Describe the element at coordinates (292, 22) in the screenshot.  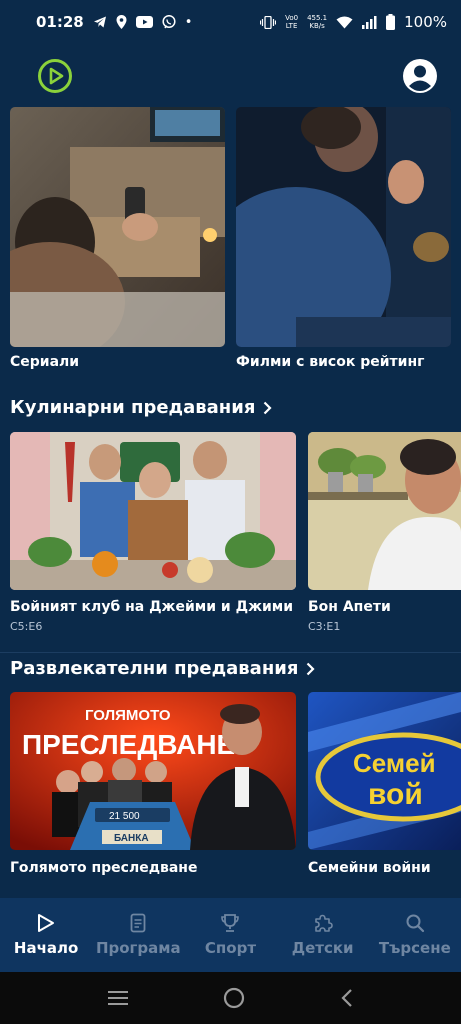
I see `volte-indicator: Vo0 LTE` at that location.